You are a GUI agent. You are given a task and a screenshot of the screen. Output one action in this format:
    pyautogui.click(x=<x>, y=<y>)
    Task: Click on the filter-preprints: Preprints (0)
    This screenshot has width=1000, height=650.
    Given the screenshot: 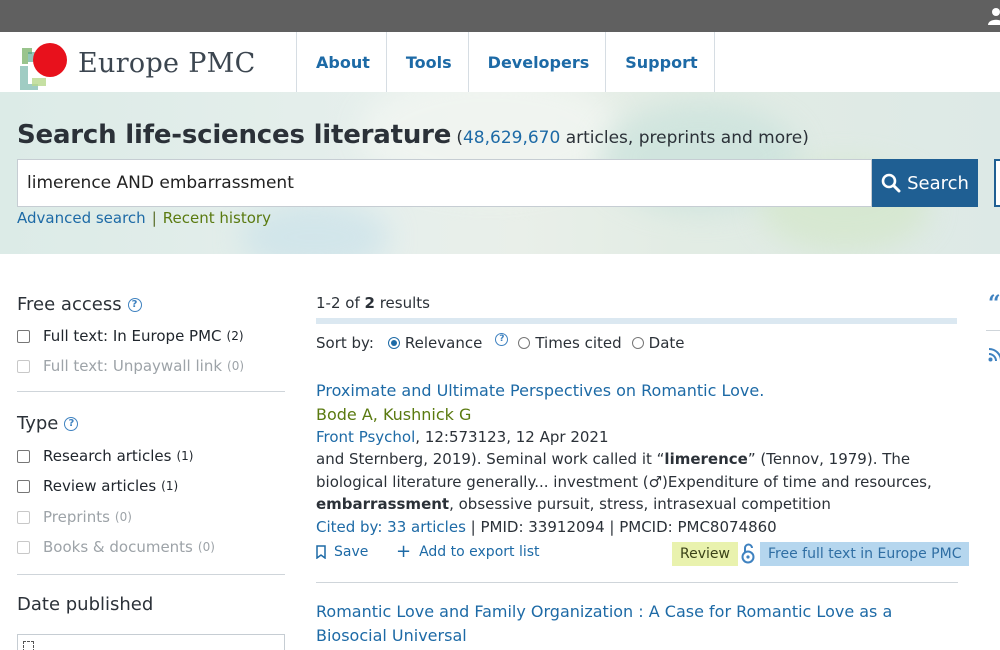 What is the action you would take?
    pyautogui.click(x=74, y=517)
    